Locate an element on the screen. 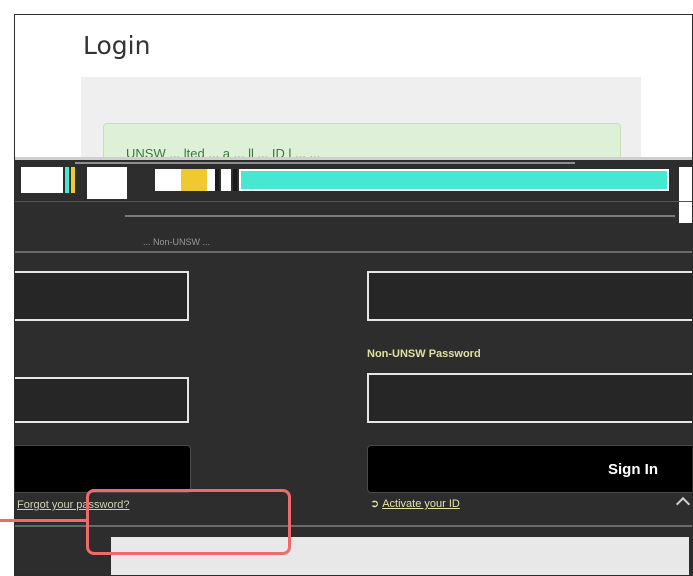  sign-in-label: Sign In is located at coordinates (633, 469).